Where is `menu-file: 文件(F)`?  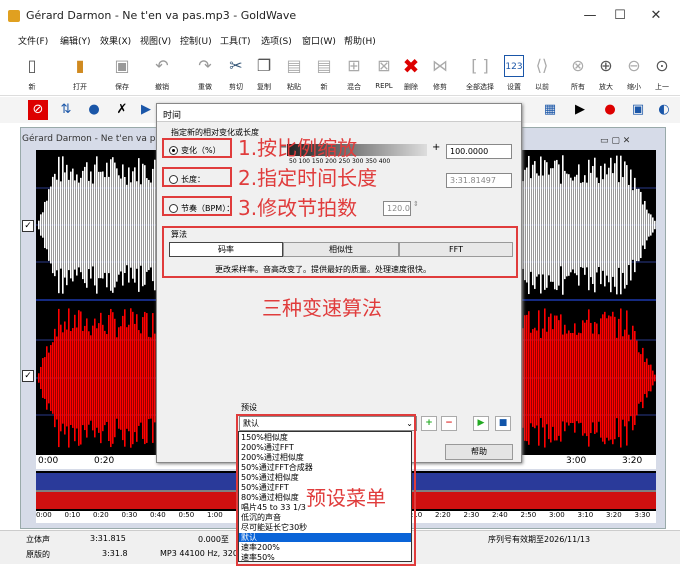 menu-file: 文件(F) is located at coordinates (33, 40).